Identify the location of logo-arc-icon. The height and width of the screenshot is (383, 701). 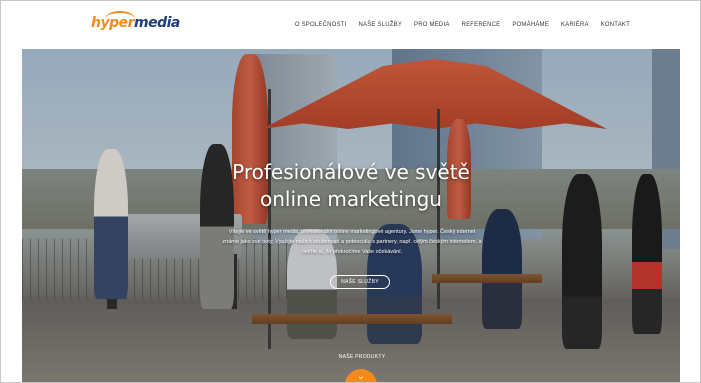
(120, 19).